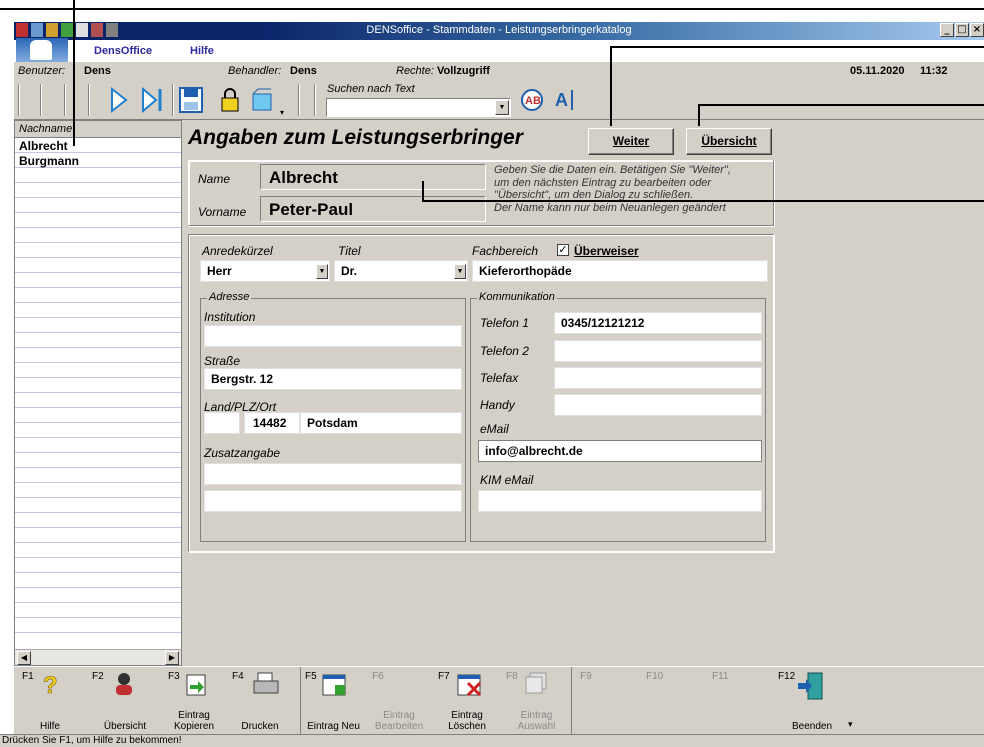 The width and height of the screenshot is (984, 747). I want to click on email-field: info@albrecht.de, so click(620, 451).